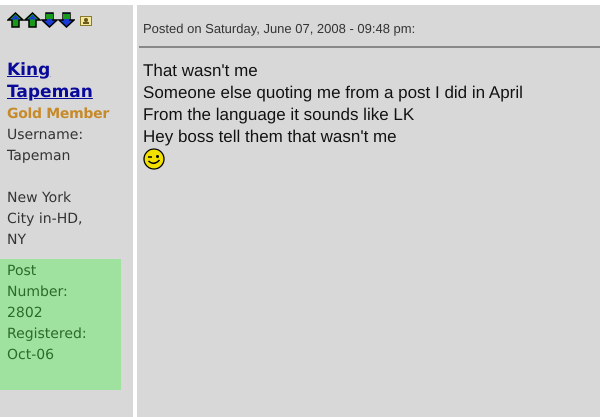 This screenshot has height=417, width=600. Describe the element at coordinates (270, 137) in the screenshot. I see `message-line: Hey boss tell them that wasn't me` at that location.